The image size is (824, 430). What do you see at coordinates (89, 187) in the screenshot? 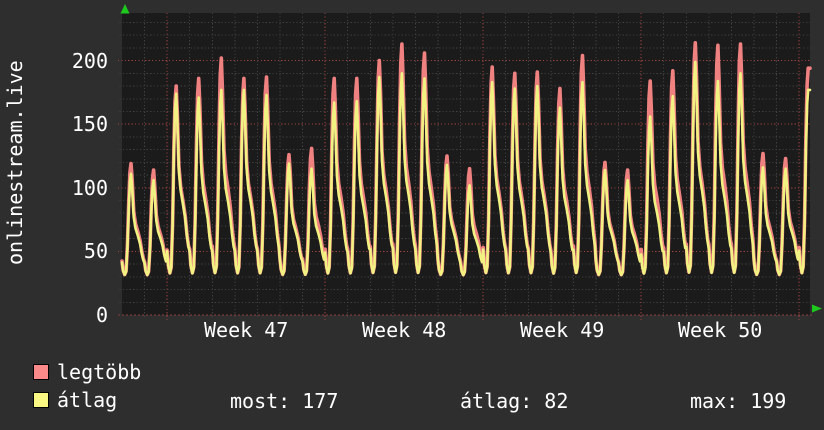
I see `y-tick-label: 100` at bounding box center [89, 187].